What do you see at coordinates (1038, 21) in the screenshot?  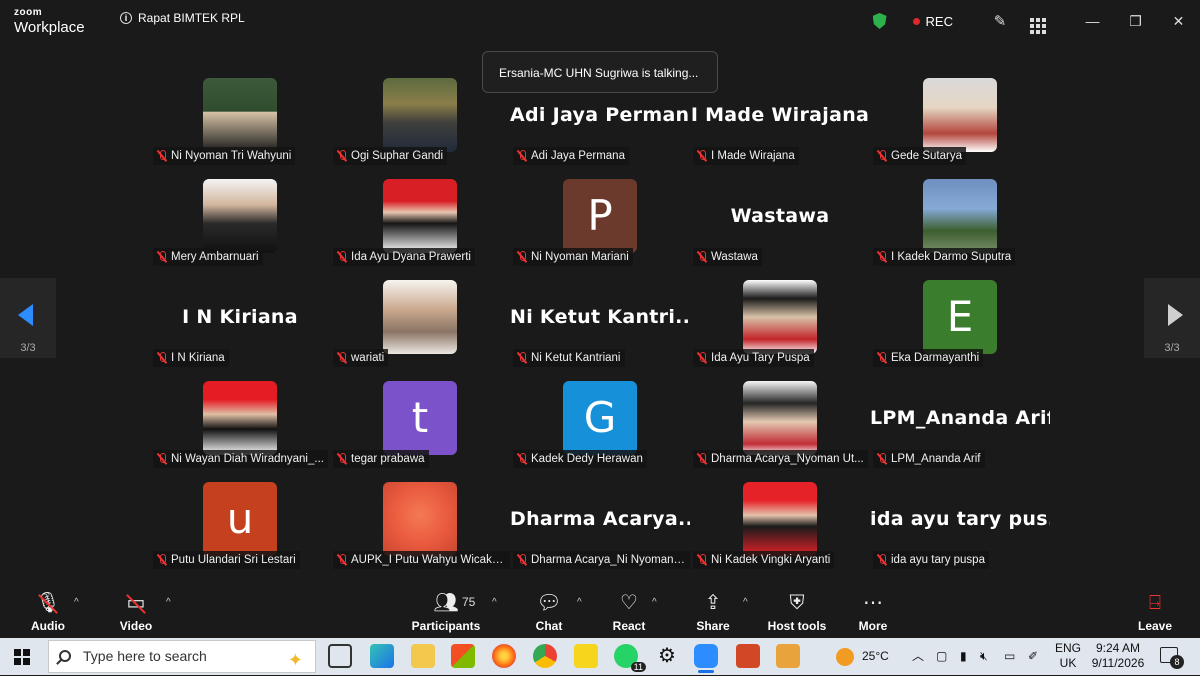 I see `view-grid-icon` at bounding box center [1038, 21].